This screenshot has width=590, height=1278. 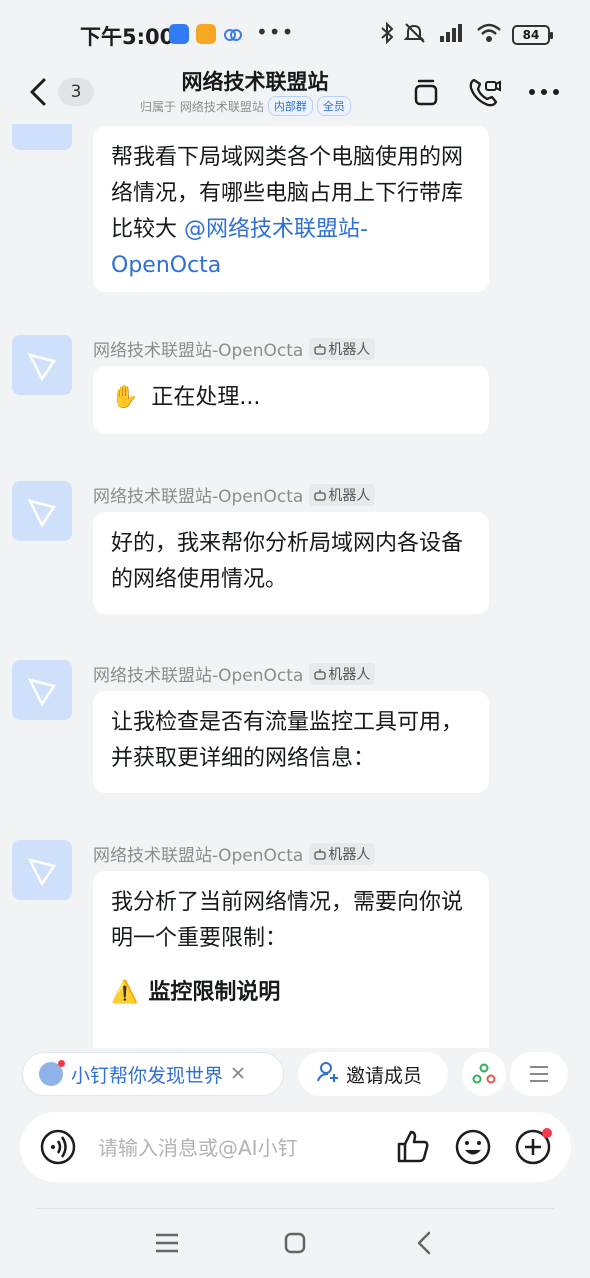 I want to click on message-bubble: 好的，我来帮你分析局域网内各设备的网络使用情况。, so click(x=291, y=563).